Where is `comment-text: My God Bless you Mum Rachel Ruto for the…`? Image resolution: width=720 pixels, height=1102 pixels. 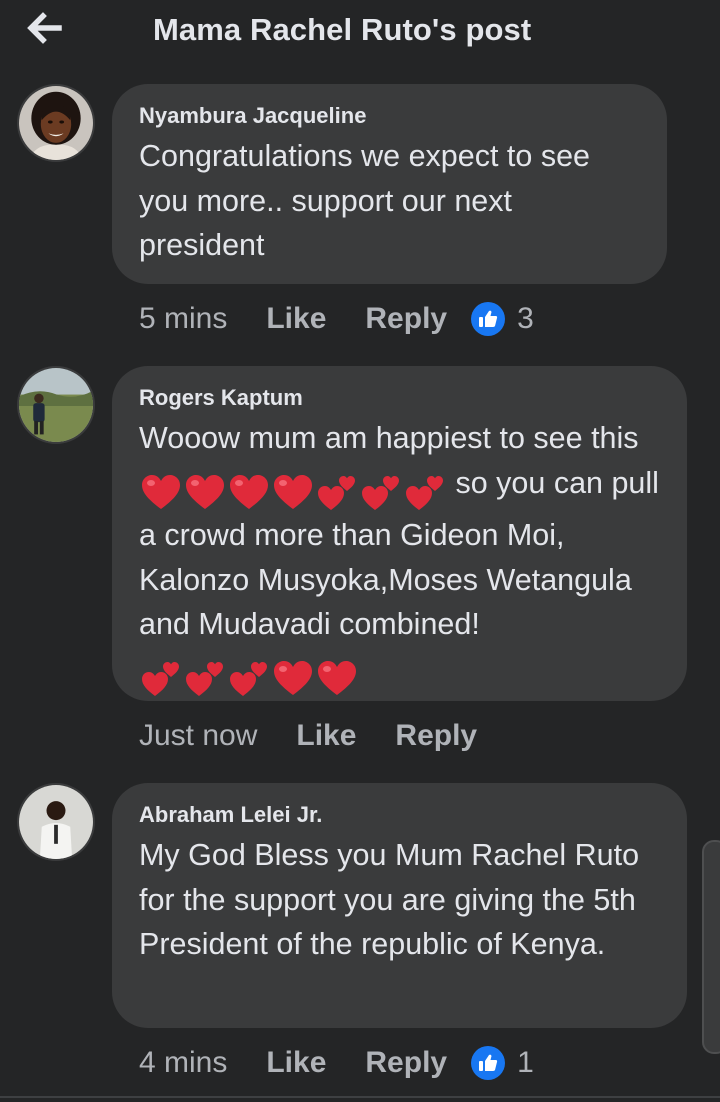 comment-text: My God Bless you Mum Rachel Ruto for the… is located at coordinates (389, 899).